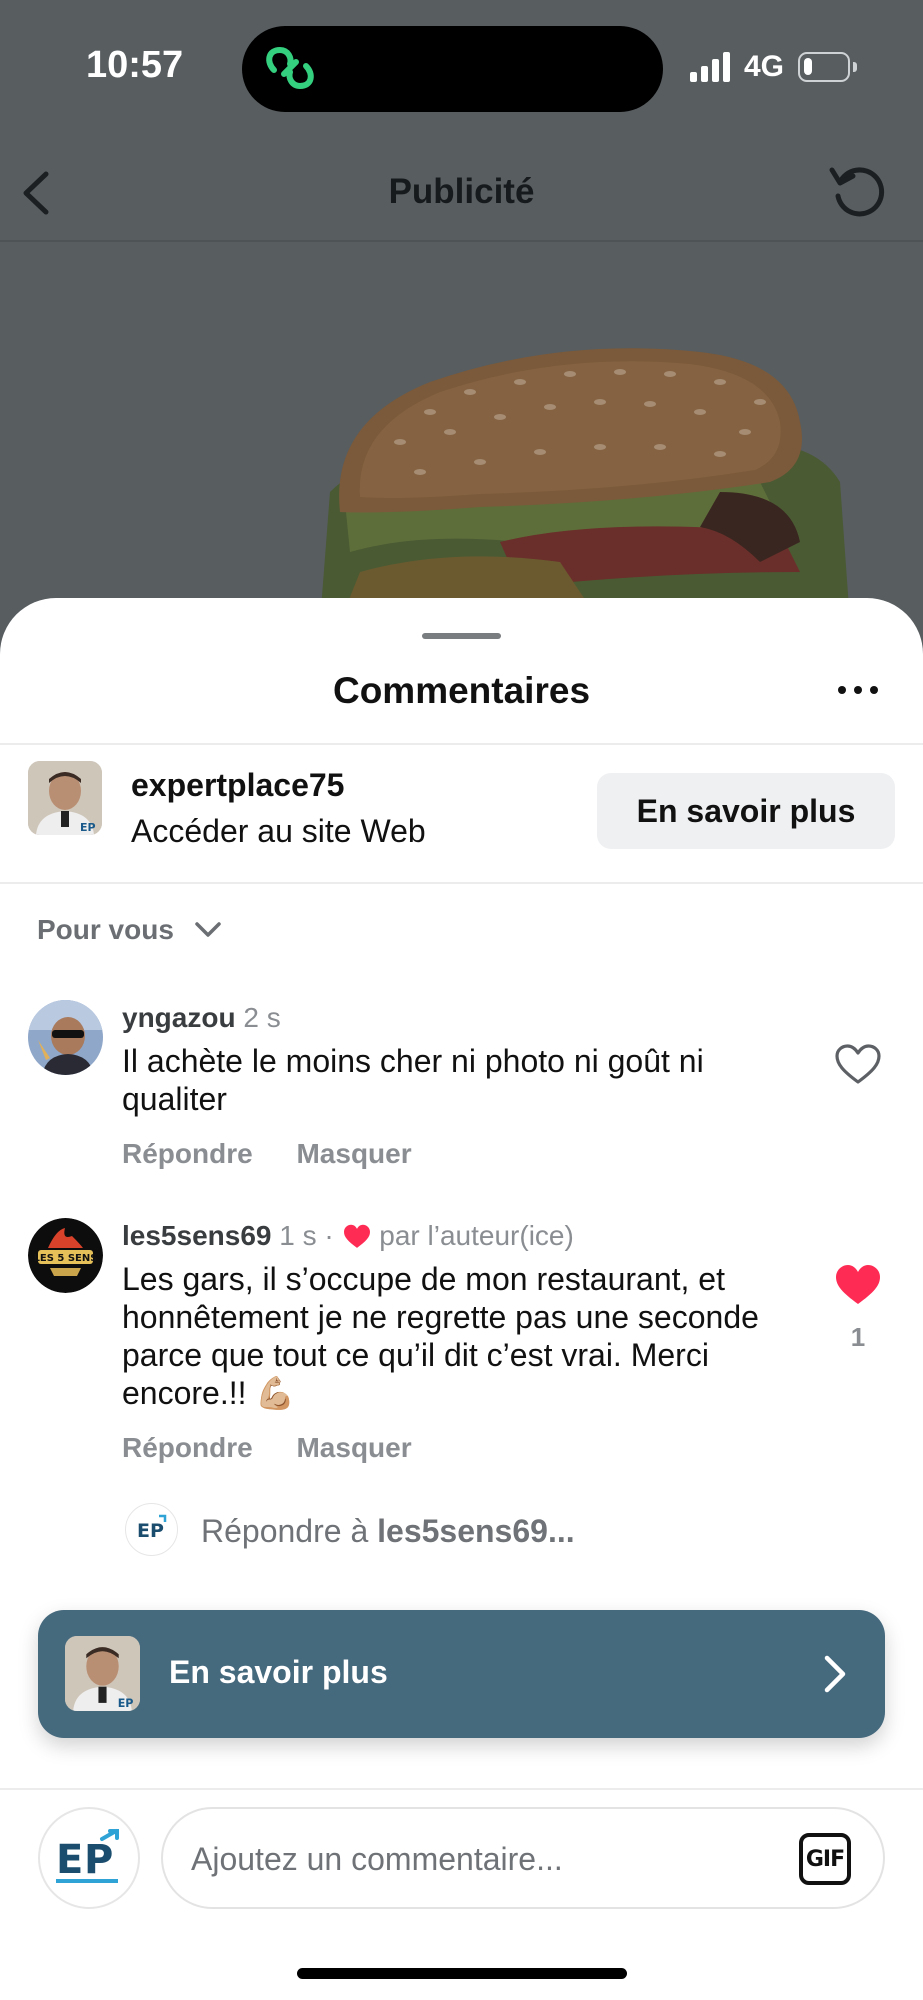 The height and width of the screenshot is (2000, 923). I want to click on battery-cap, so click(855, 67).